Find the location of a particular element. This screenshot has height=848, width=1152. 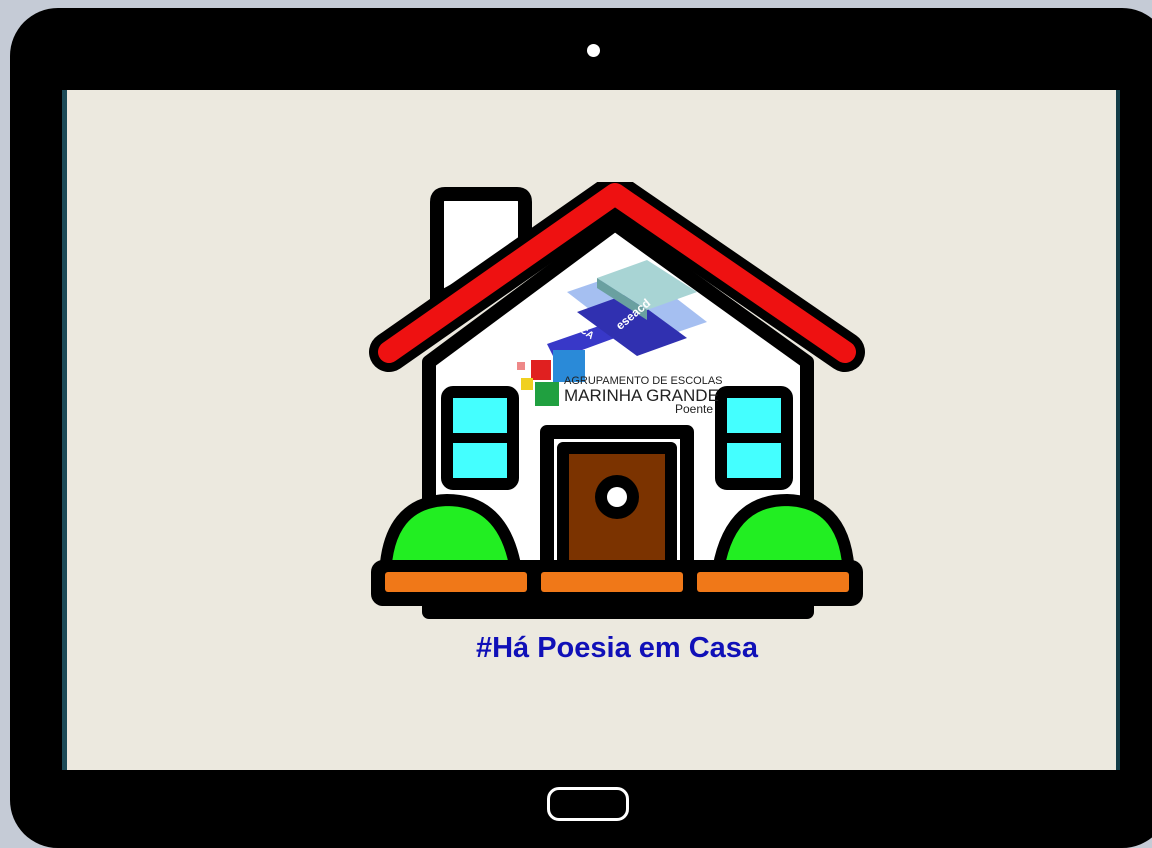

home-button is located at coordinates (588, 804).